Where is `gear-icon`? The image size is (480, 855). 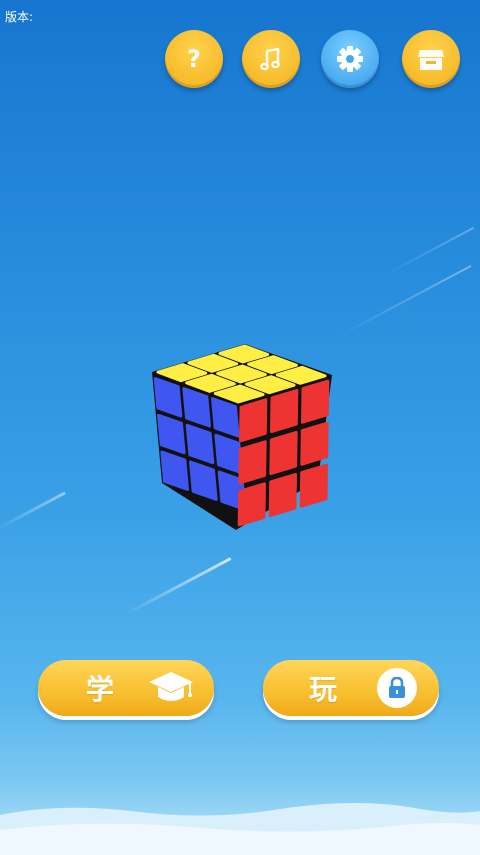
gear-icon is located at coordinates (350, 59).